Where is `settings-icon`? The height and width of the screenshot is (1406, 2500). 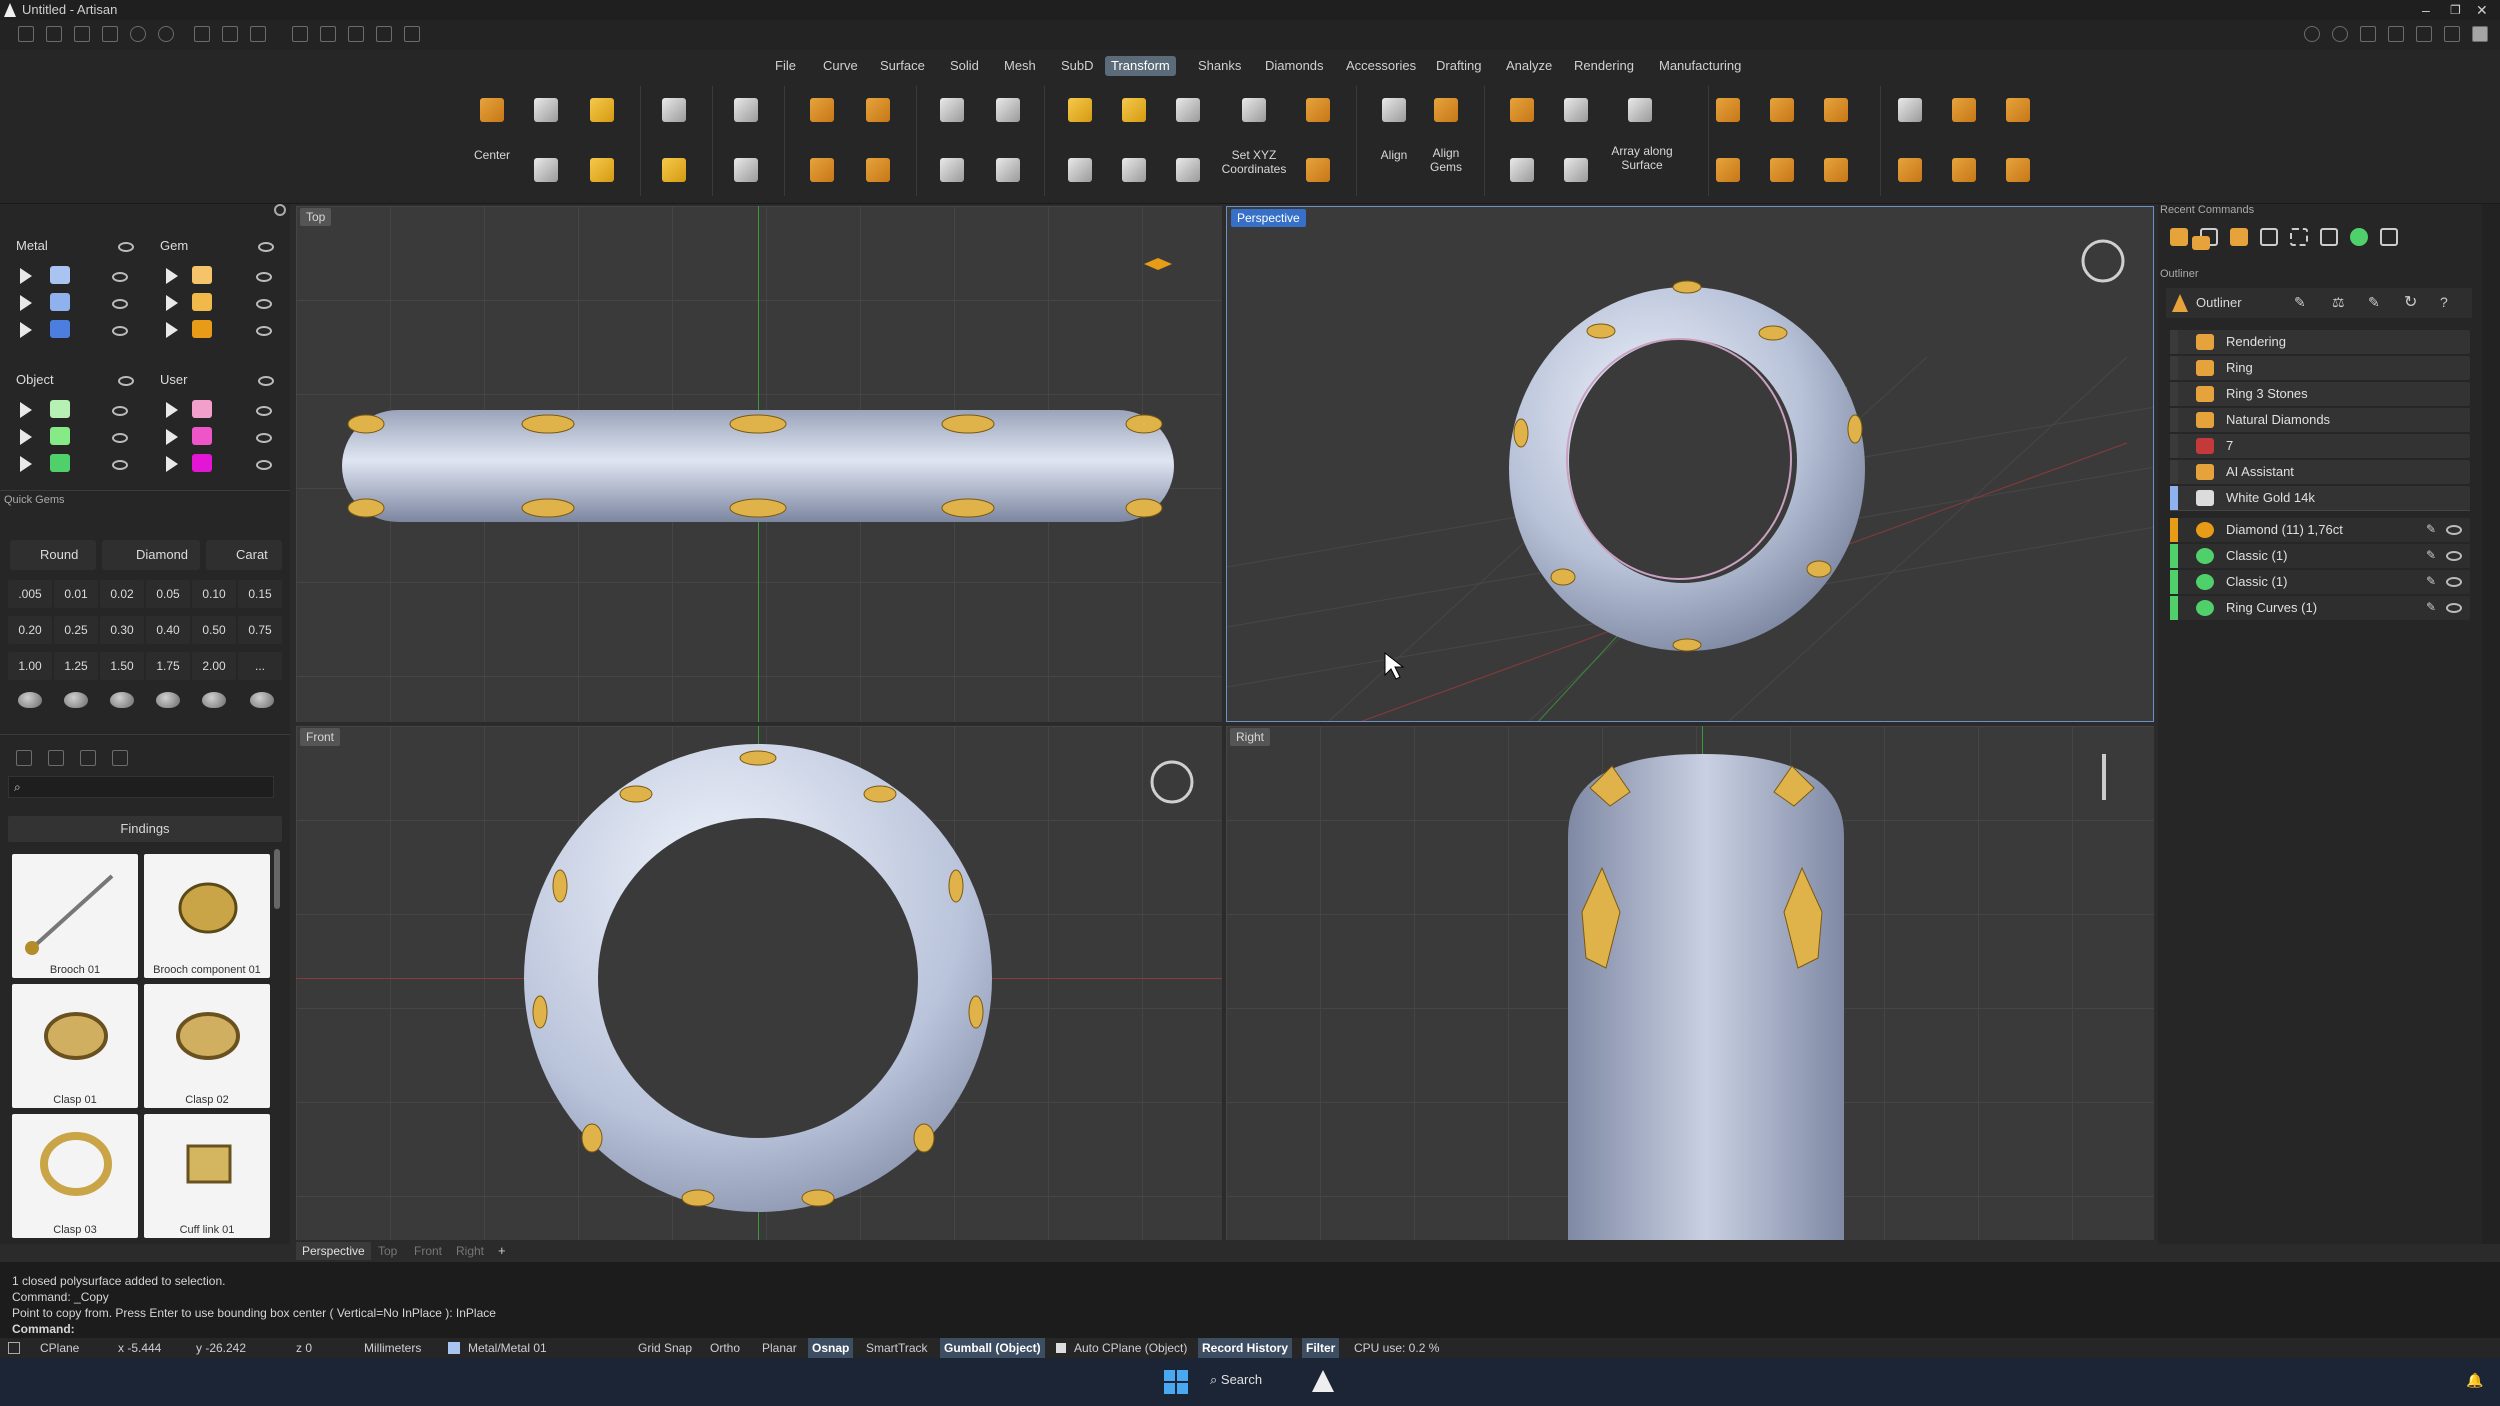 settings-icon is located at coordinates (412, 34).